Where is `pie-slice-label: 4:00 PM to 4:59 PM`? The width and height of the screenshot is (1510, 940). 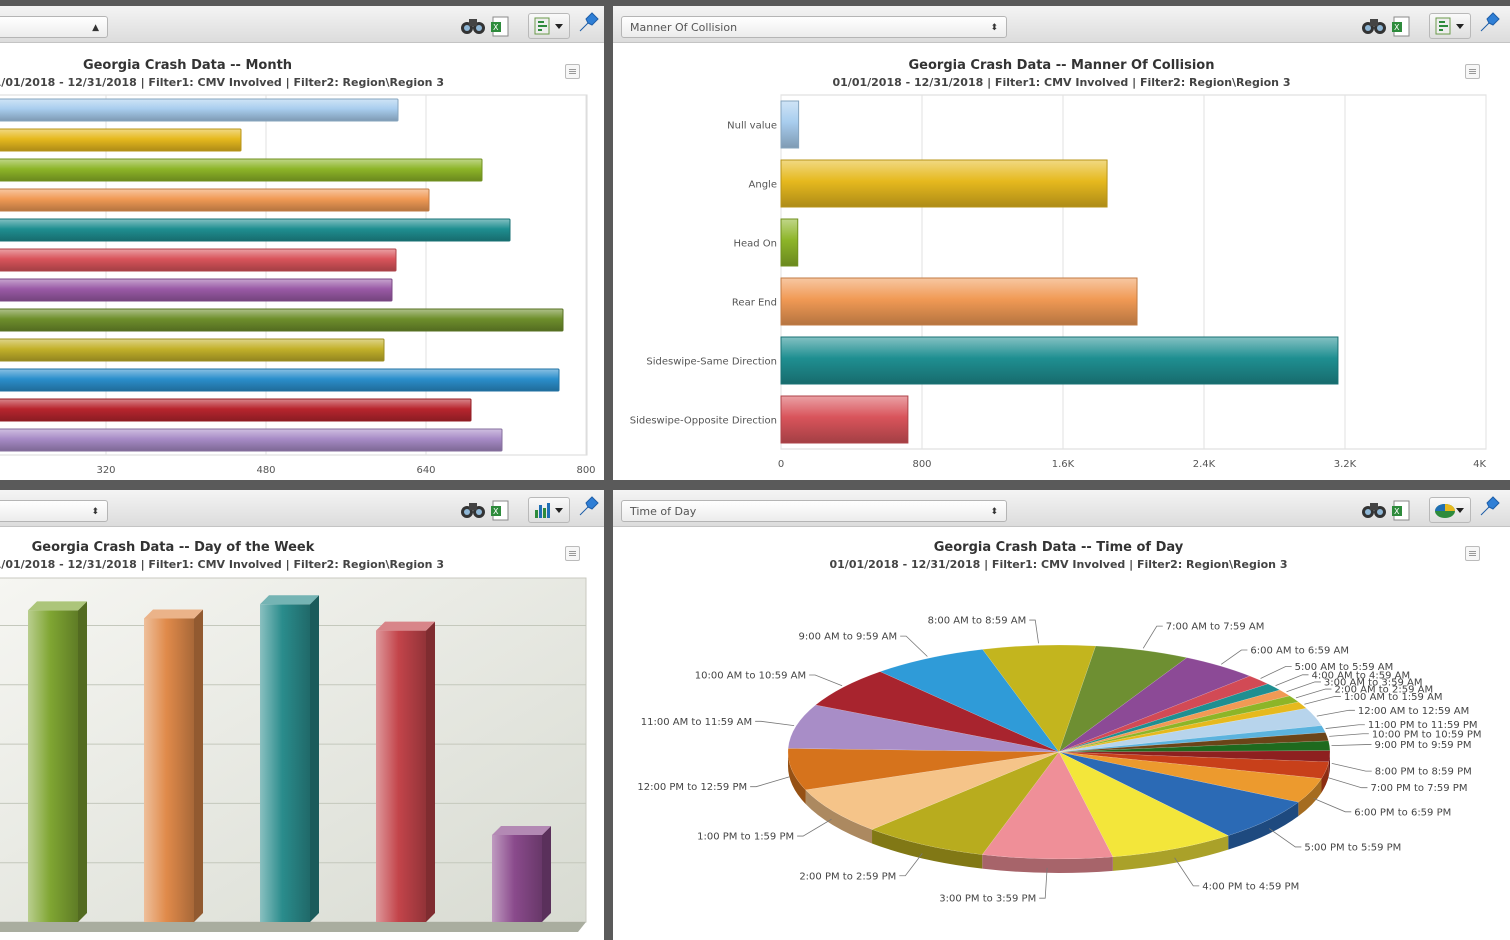
pie-slice-label: 4:00 PM to 4:59 PM is located at coordinates (1250, 886).